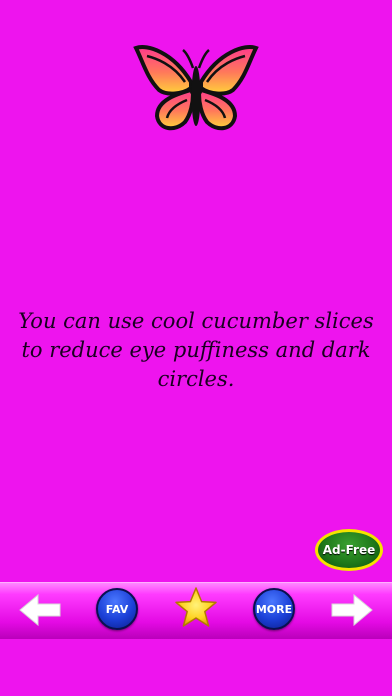  What do you see at coordinates (40, 610) in the screenshot?
I see `arrow-left-icon` at bounding box center [40, 610].